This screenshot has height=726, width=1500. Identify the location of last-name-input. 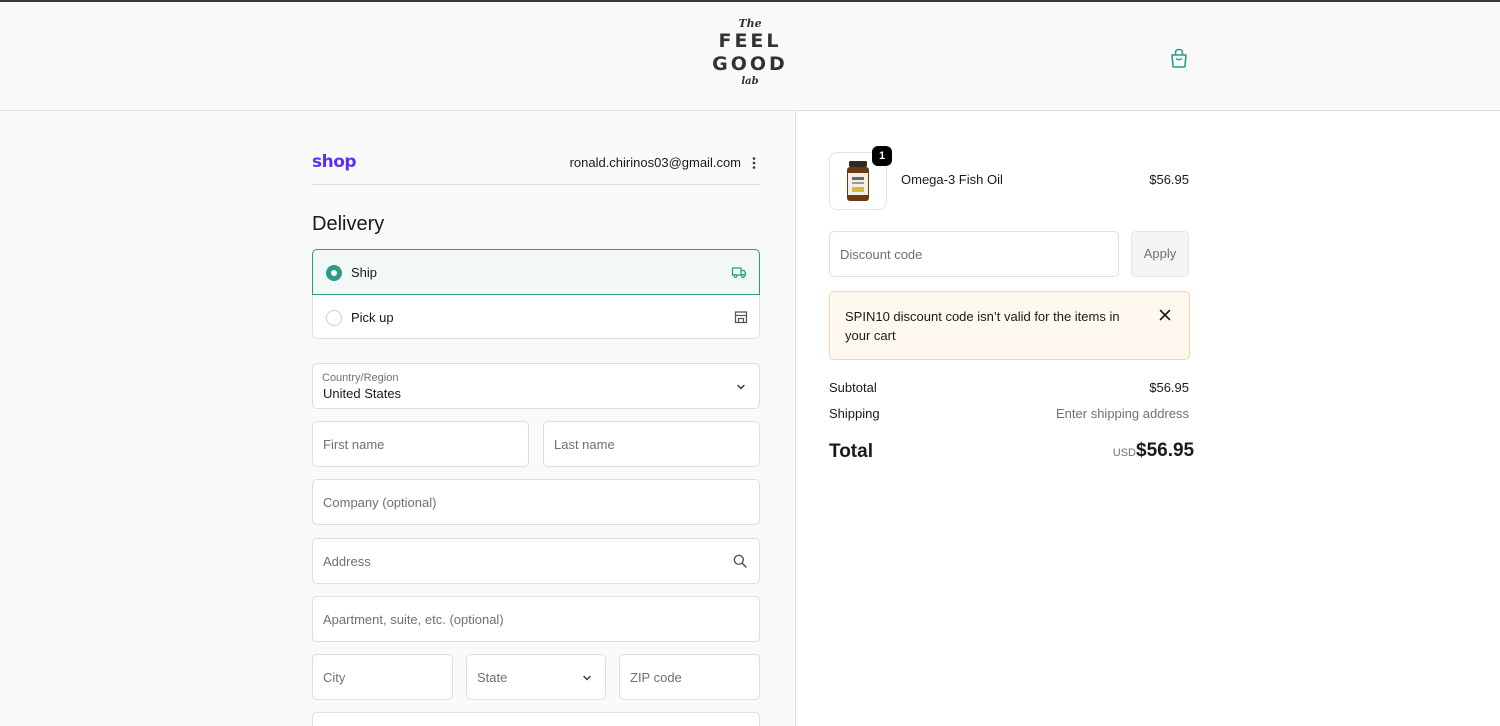
(651, 444).